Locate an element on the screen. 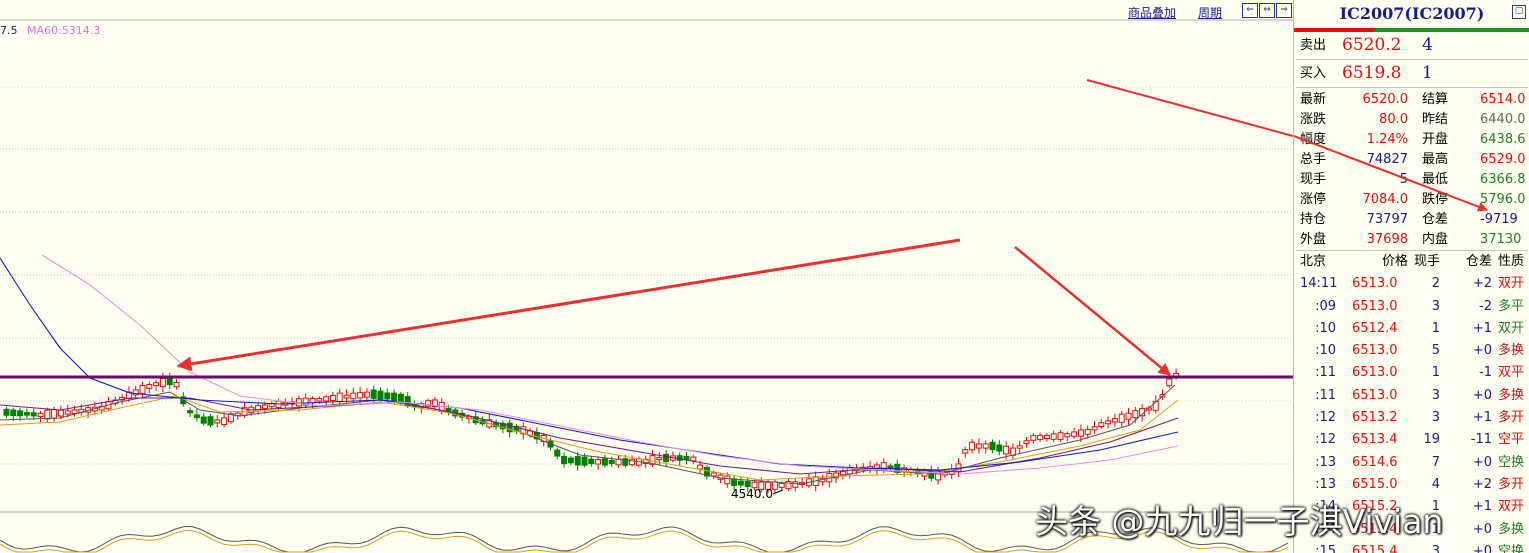 This screenshot has height=553, width=1529. stat-value: 1.24% is located at coordinates (1387, 139).